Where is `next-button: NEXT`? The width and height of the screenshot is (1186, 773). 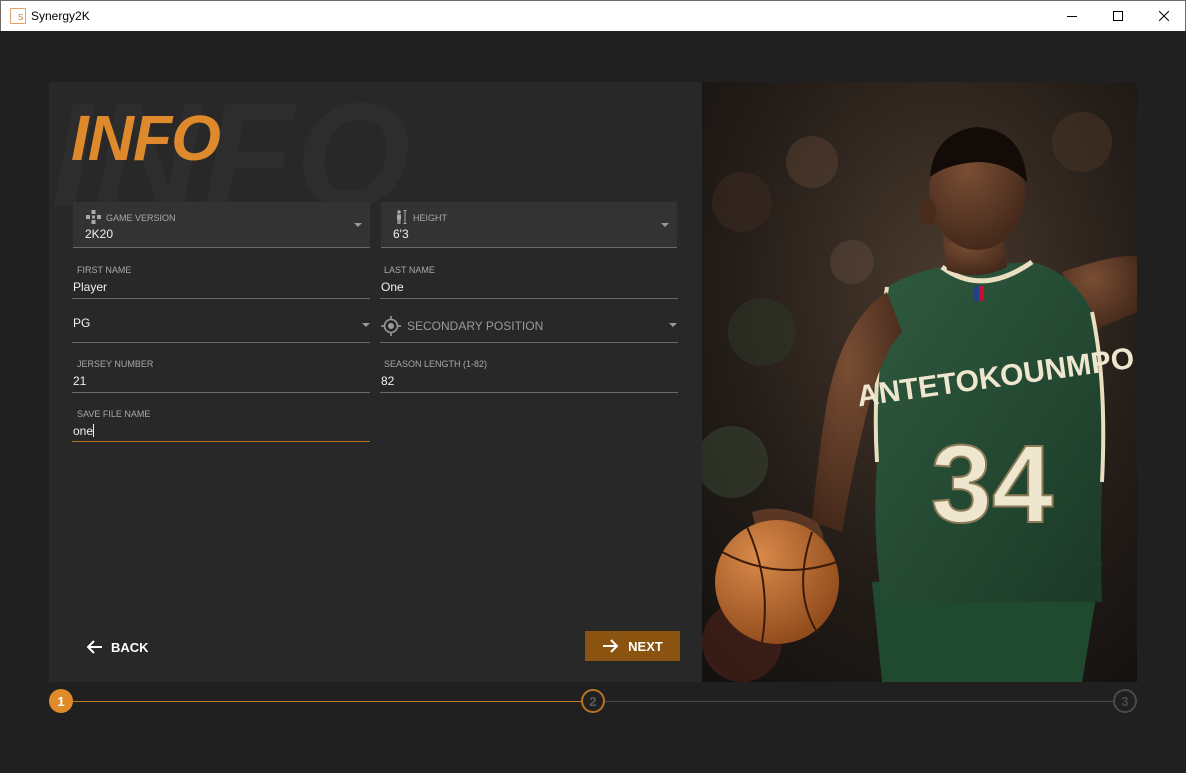 next-button: NEXT is located at coordinates (632, 646).